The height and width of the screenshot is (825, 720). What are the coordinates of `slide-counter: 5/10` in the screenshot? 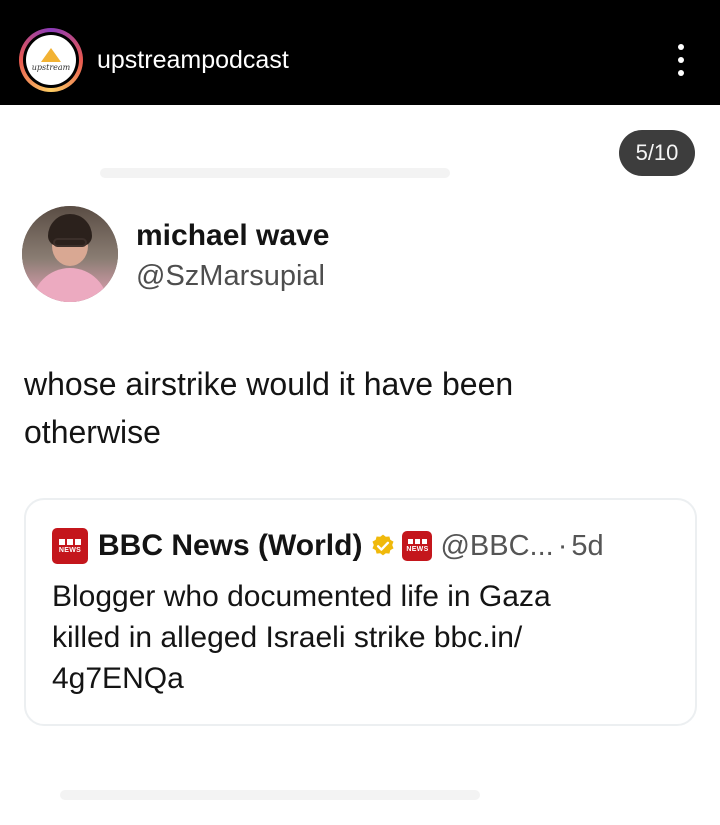 It's located at (657, 153).